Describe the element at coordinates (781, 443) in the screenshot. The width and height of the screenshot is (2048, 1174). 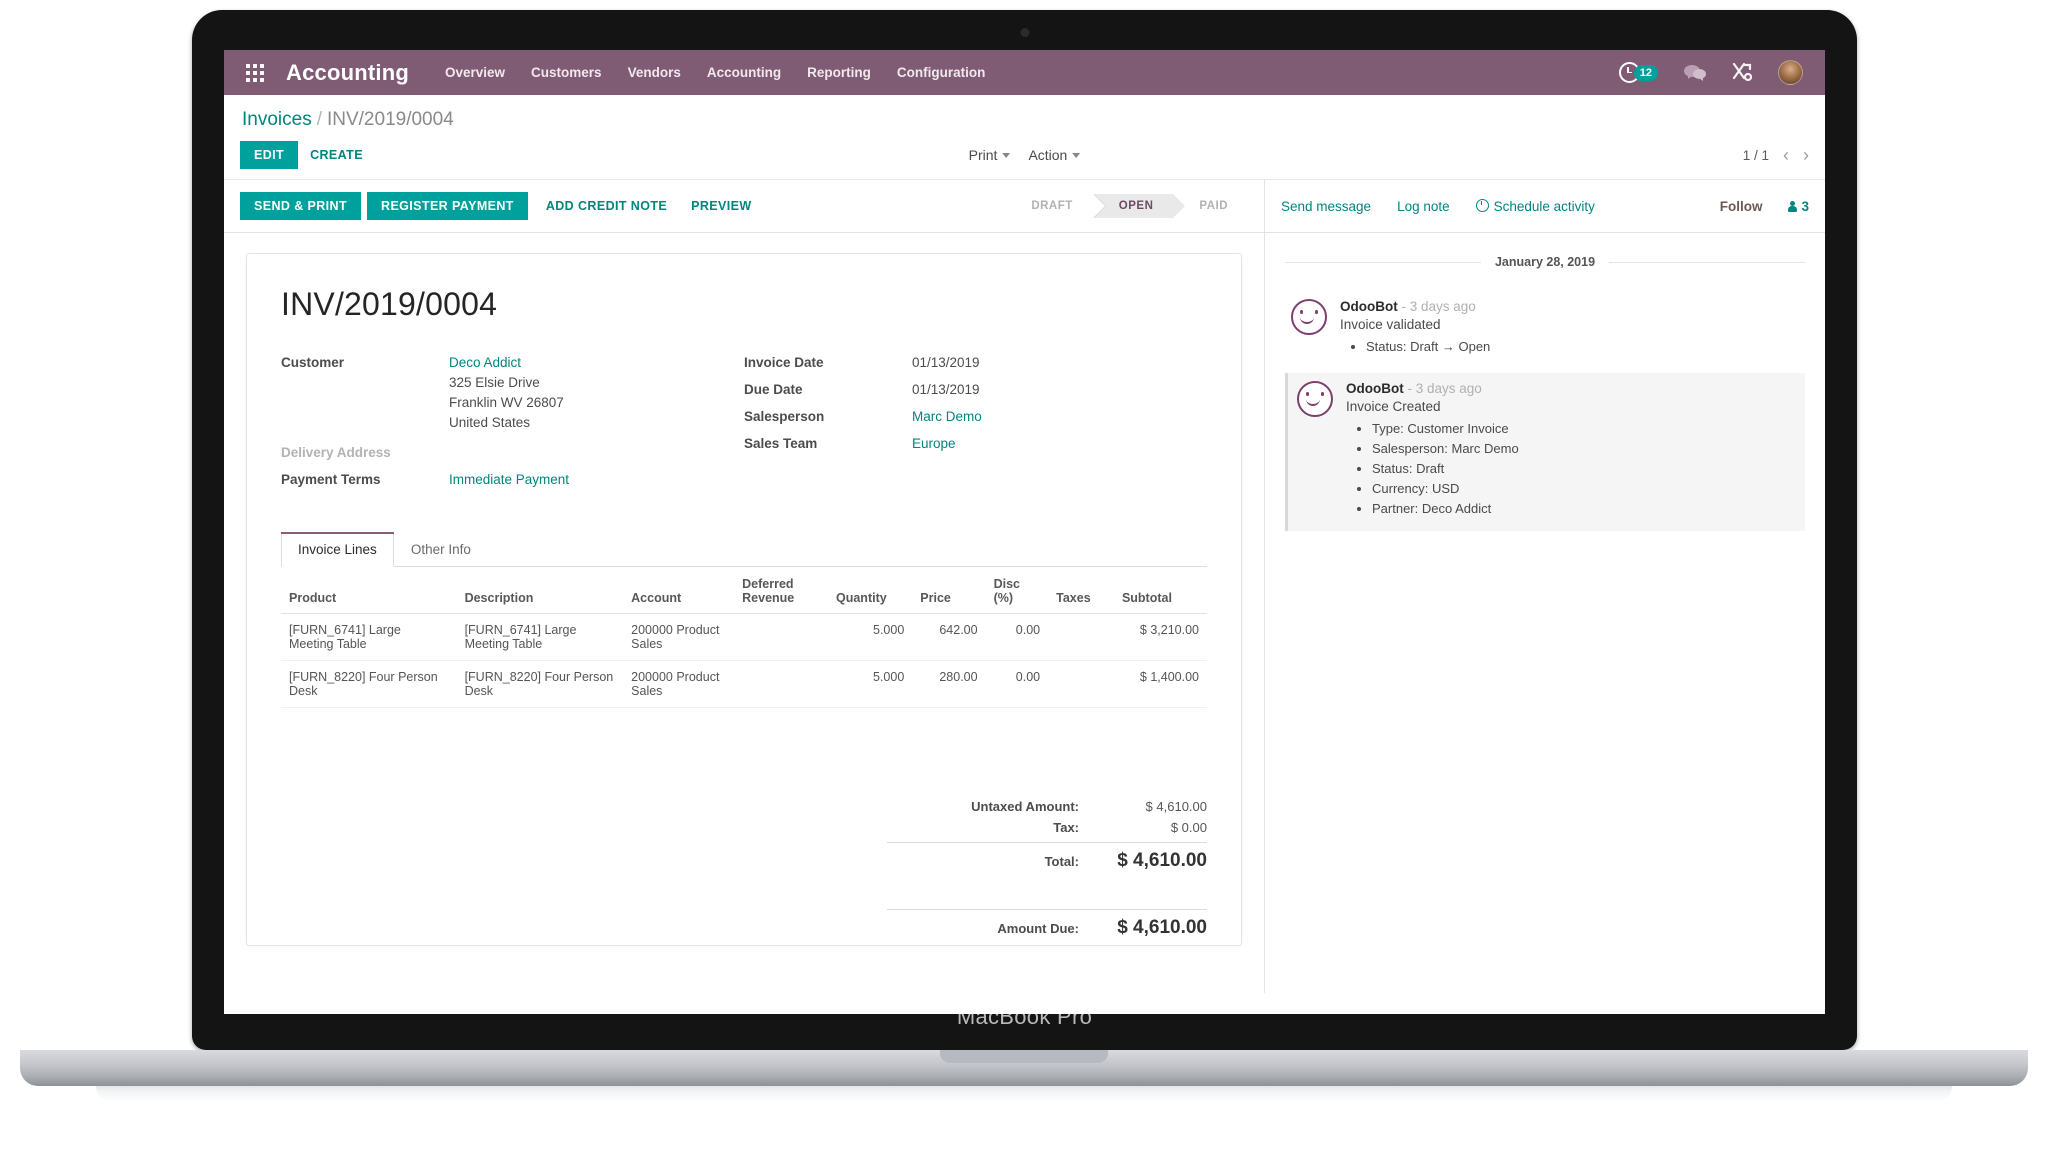
I see `field-sales-team-label: Sales Team` at that location.